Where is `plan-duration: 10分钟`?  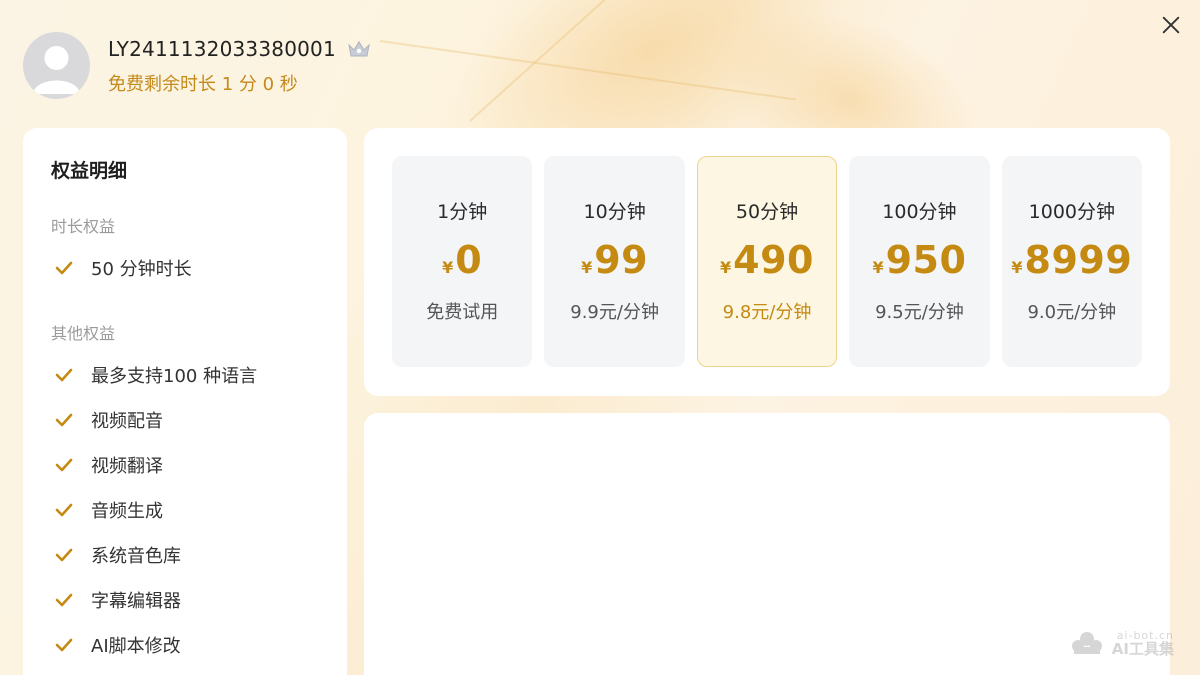 plan-duration: 10分钟 is located at coordinates (614, 212).